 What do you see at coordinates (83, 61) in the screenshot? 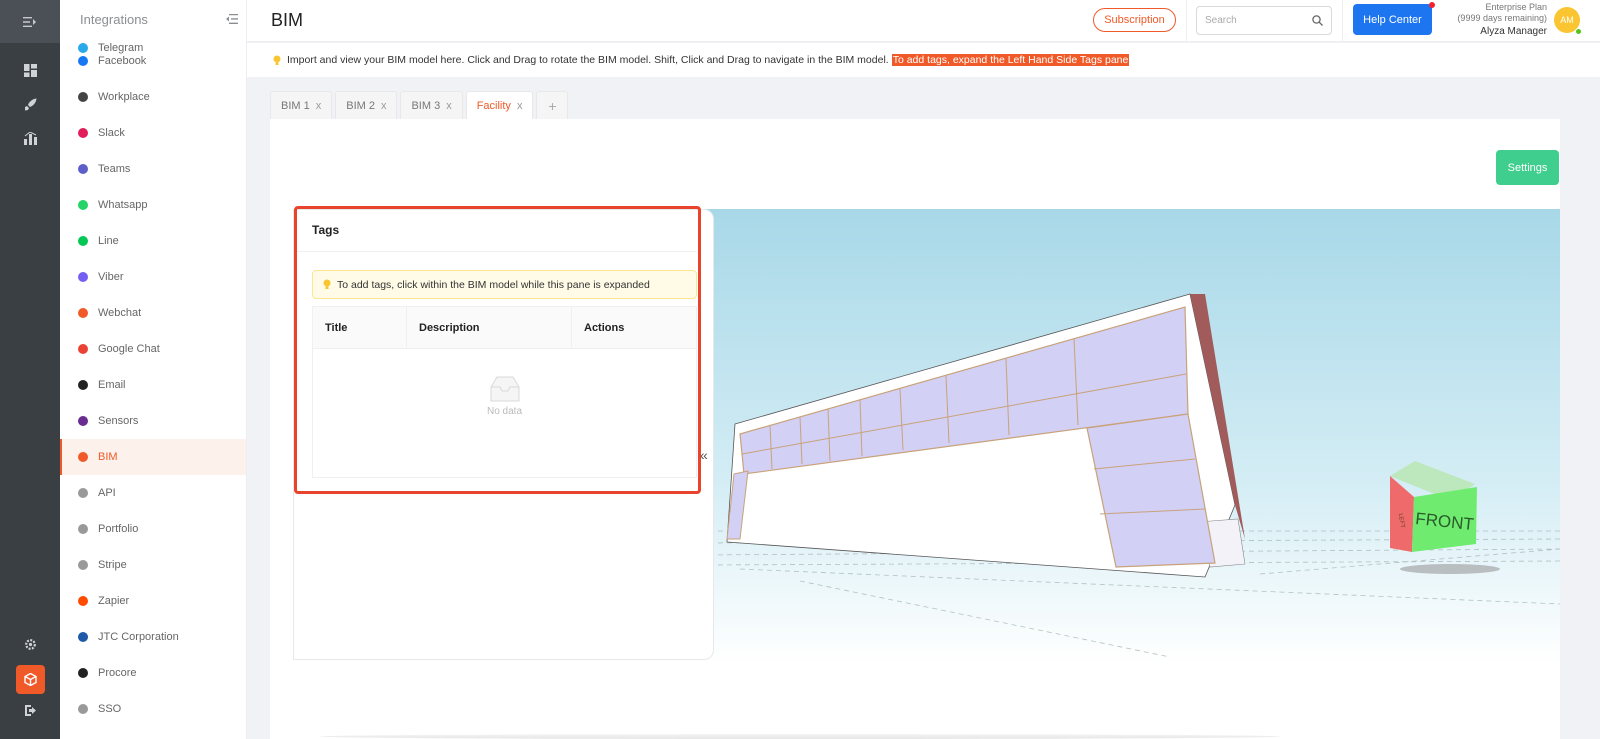
I see `facebook-icon` at bounding box center [83, 61].